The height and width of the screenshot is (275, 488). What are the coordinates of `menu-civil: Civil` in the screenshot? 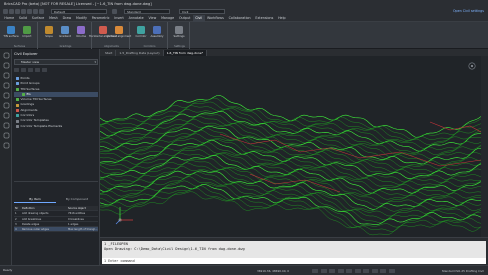 It's located at (198, 18).